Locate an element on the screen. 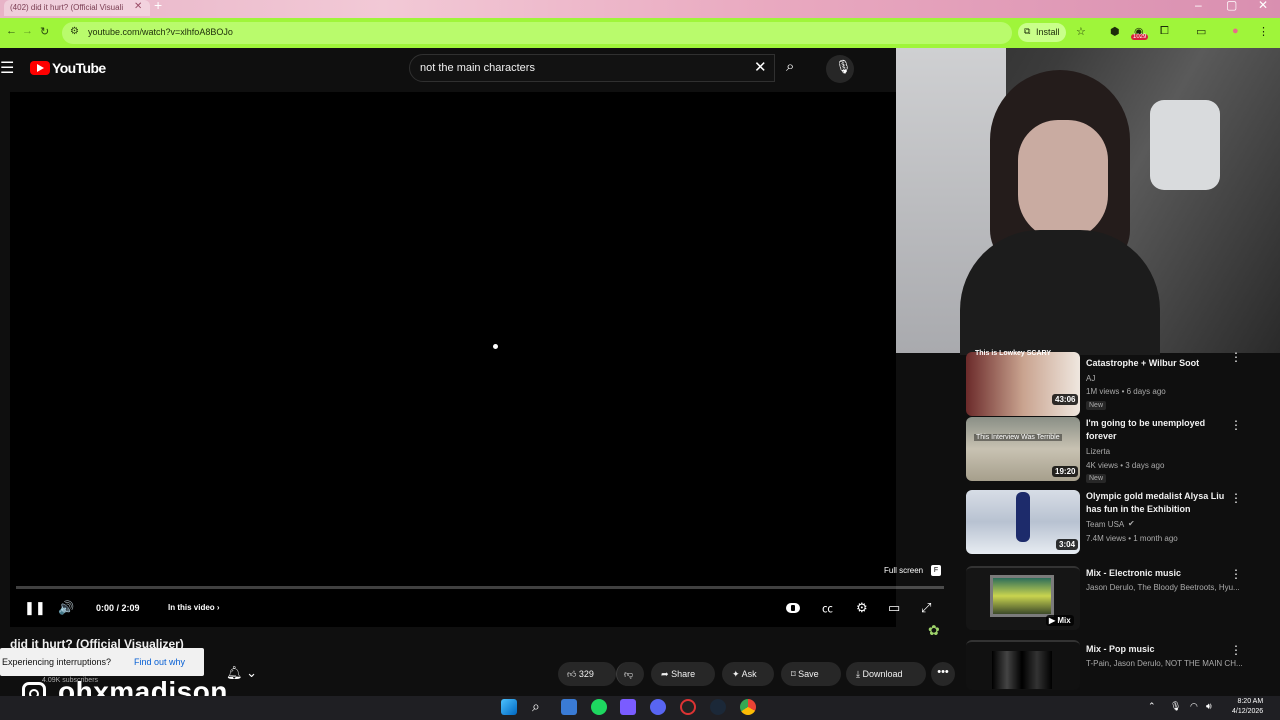 The width and height of the screenshot is (1280, 720). search-query: not the main characters is located at coordinates (477, 68).